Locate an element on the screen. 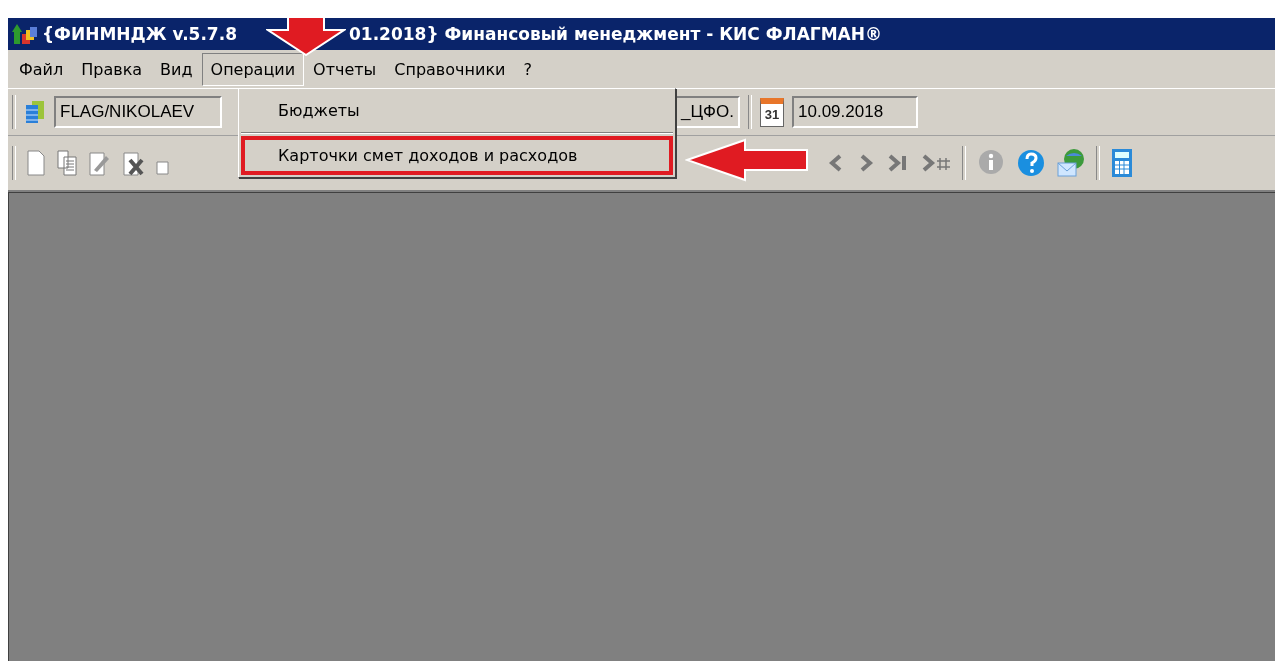 Image resolution: width=1275 pixels, height=661 pixels. menu-item: Отчеты is located at coordinates (345, 69).